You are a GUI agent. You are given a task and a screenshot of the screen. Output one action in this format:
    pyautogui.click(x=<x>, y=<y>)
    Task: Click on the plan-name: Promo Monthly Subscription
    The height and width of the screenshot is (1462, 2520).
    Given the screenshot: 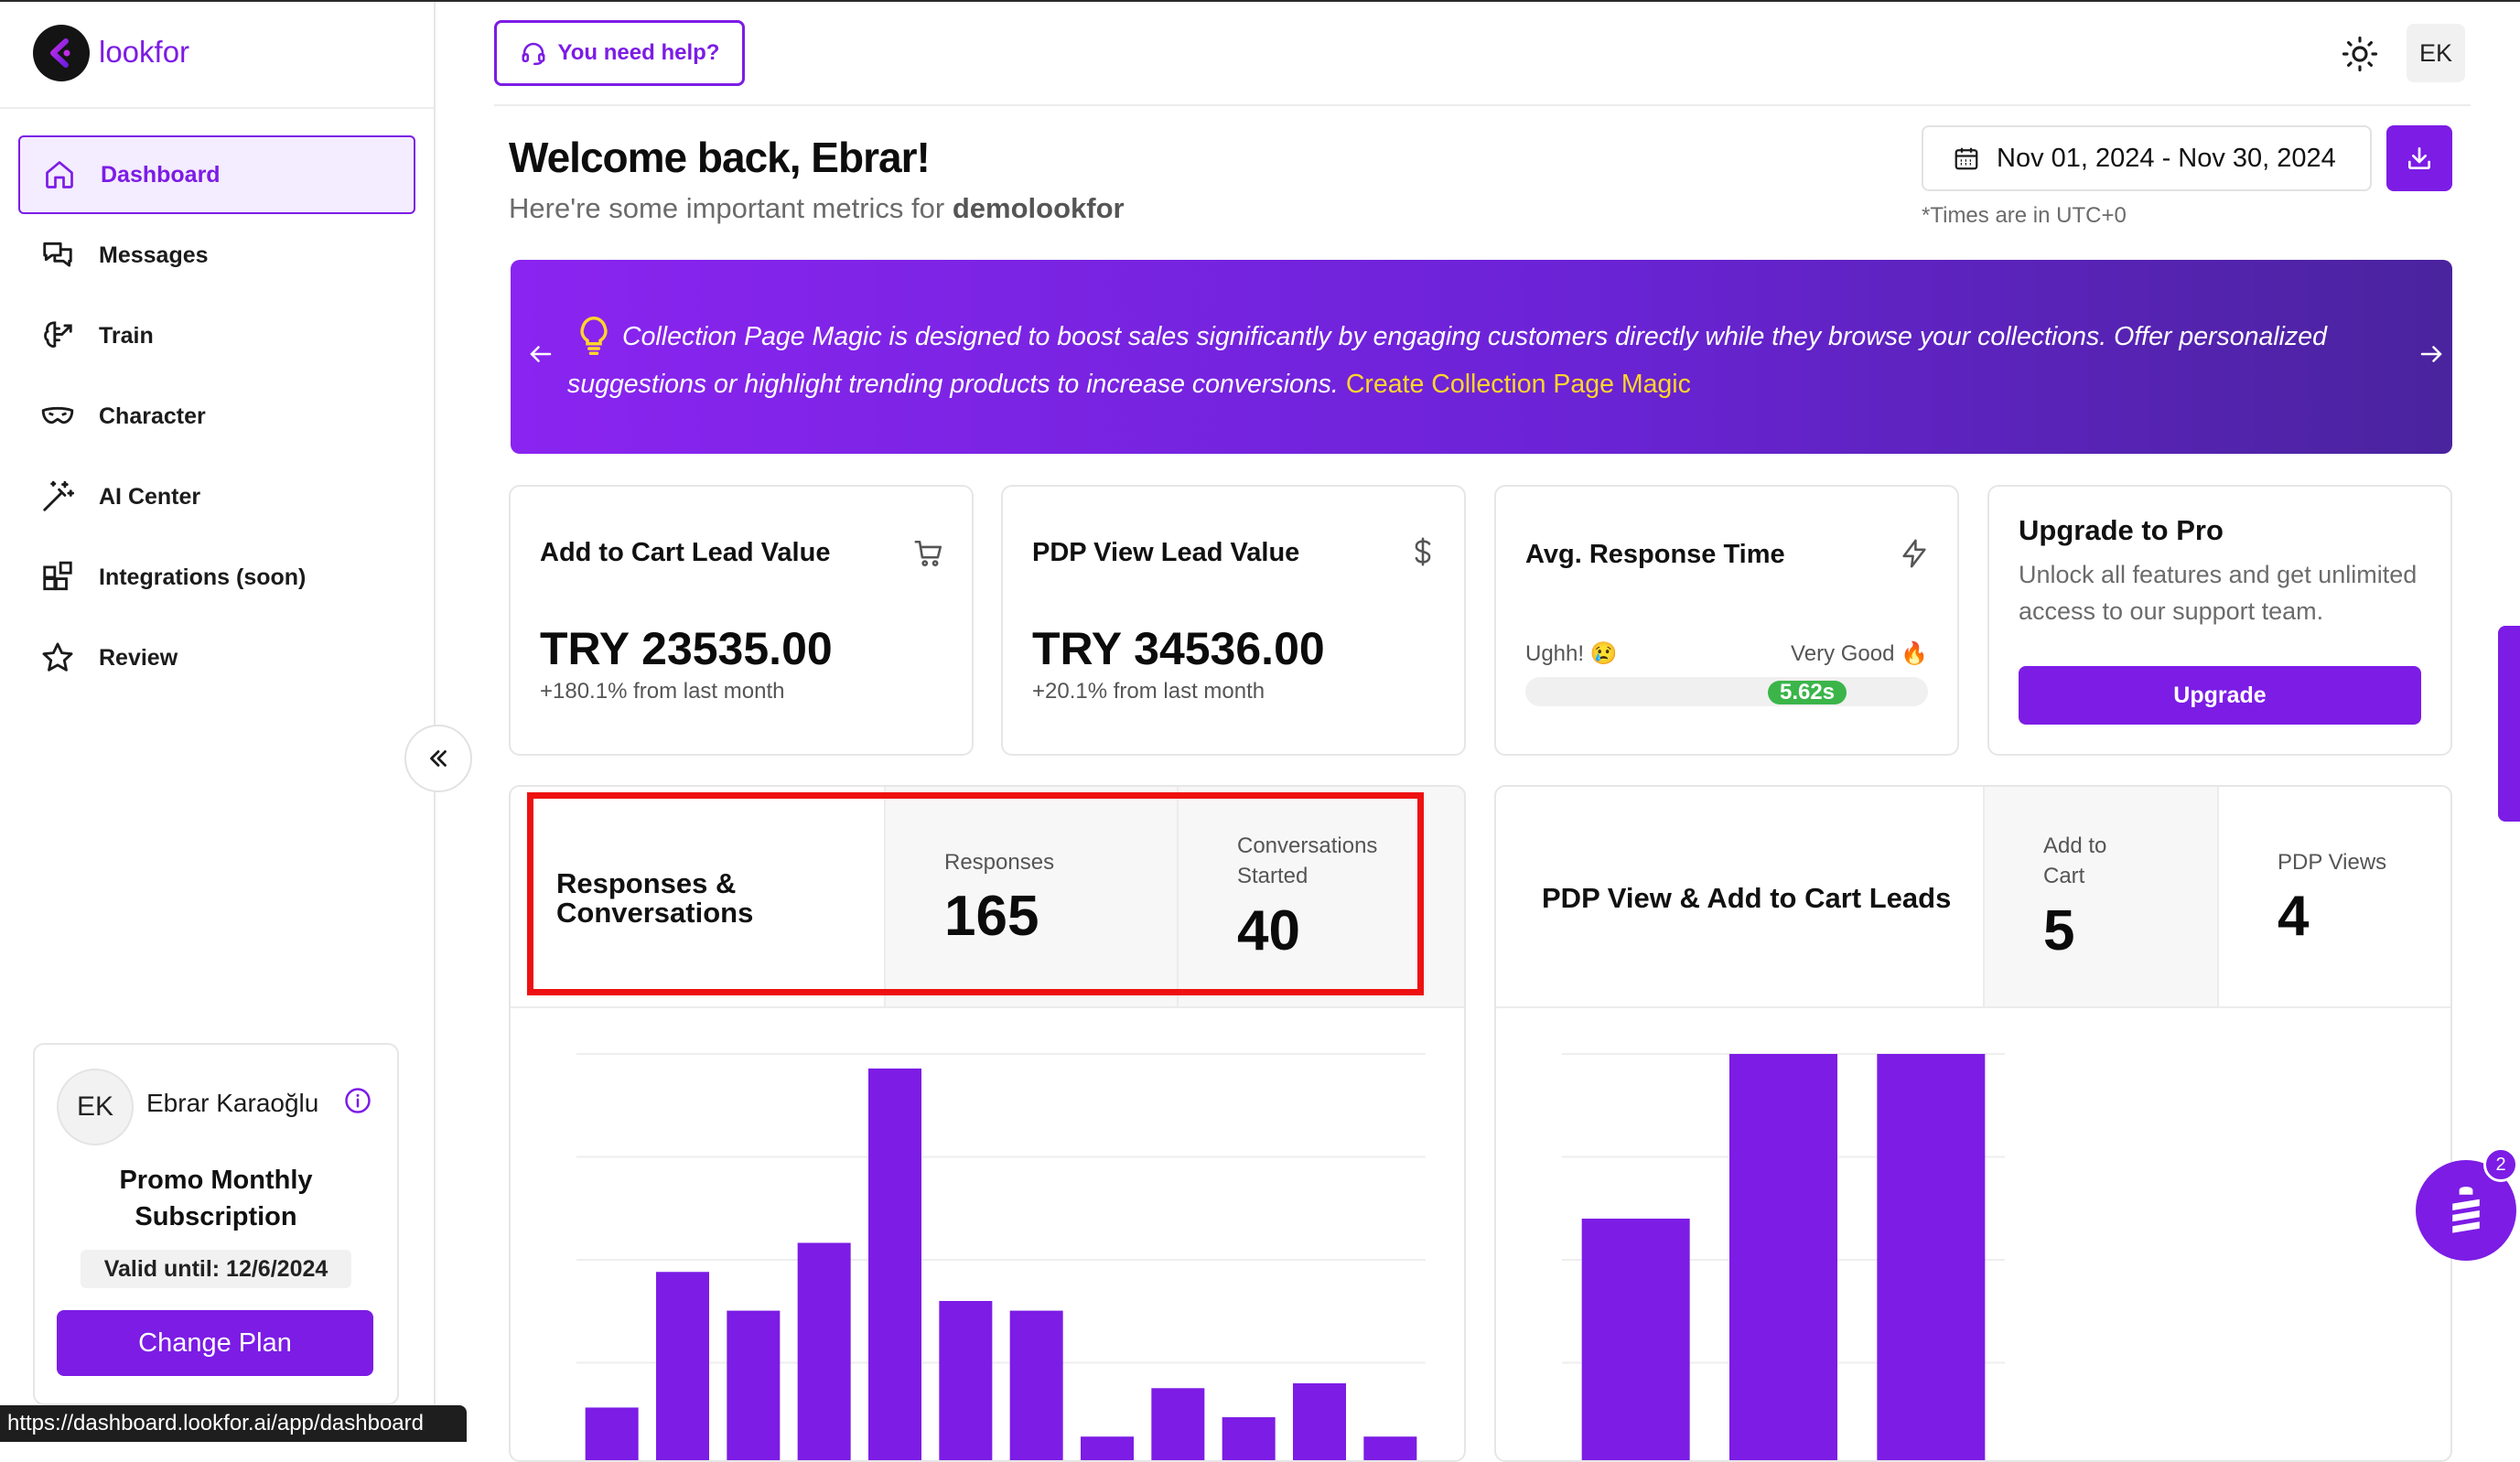 What is the action you would take?
    pyautogui.click(x=216, y=1198)
    